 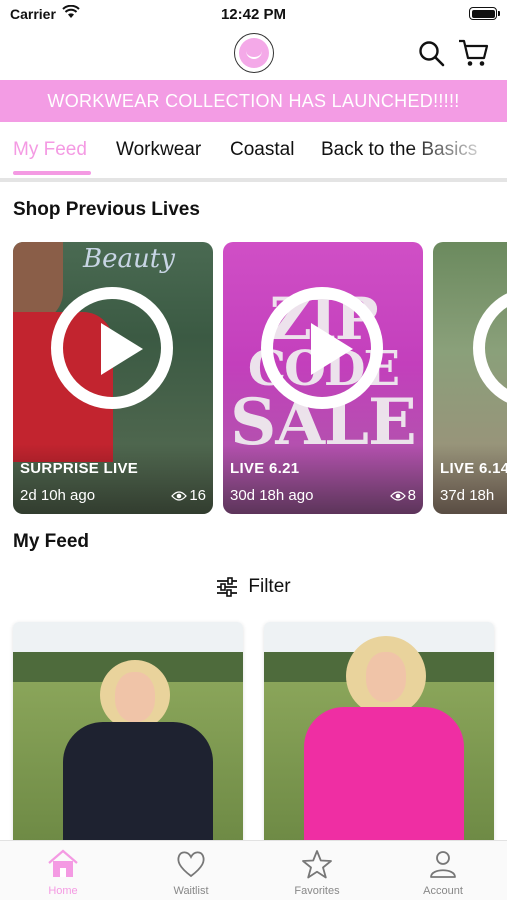 What do you see at coordinates (473, 468) in the screenshot?
I see `live-title: LIVE 6.14` at bounding box center [473, 468].